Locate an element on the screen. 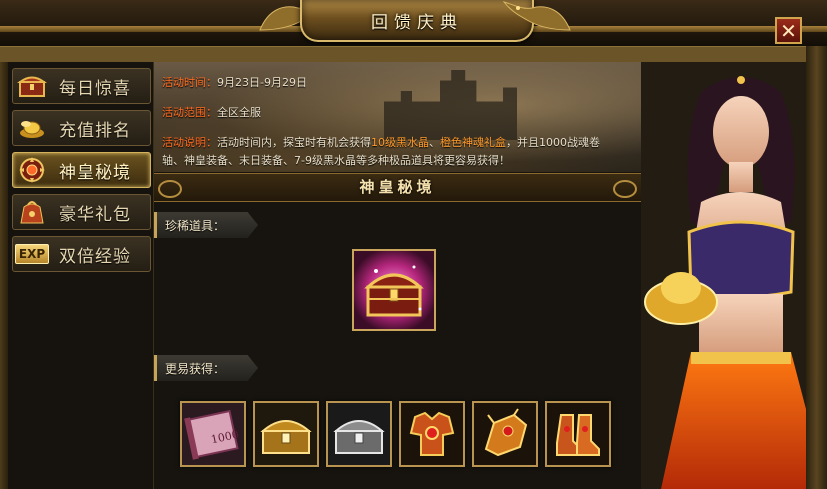  sidebar-item-label: 豪华礼包 is located at coordinates (95, 214).